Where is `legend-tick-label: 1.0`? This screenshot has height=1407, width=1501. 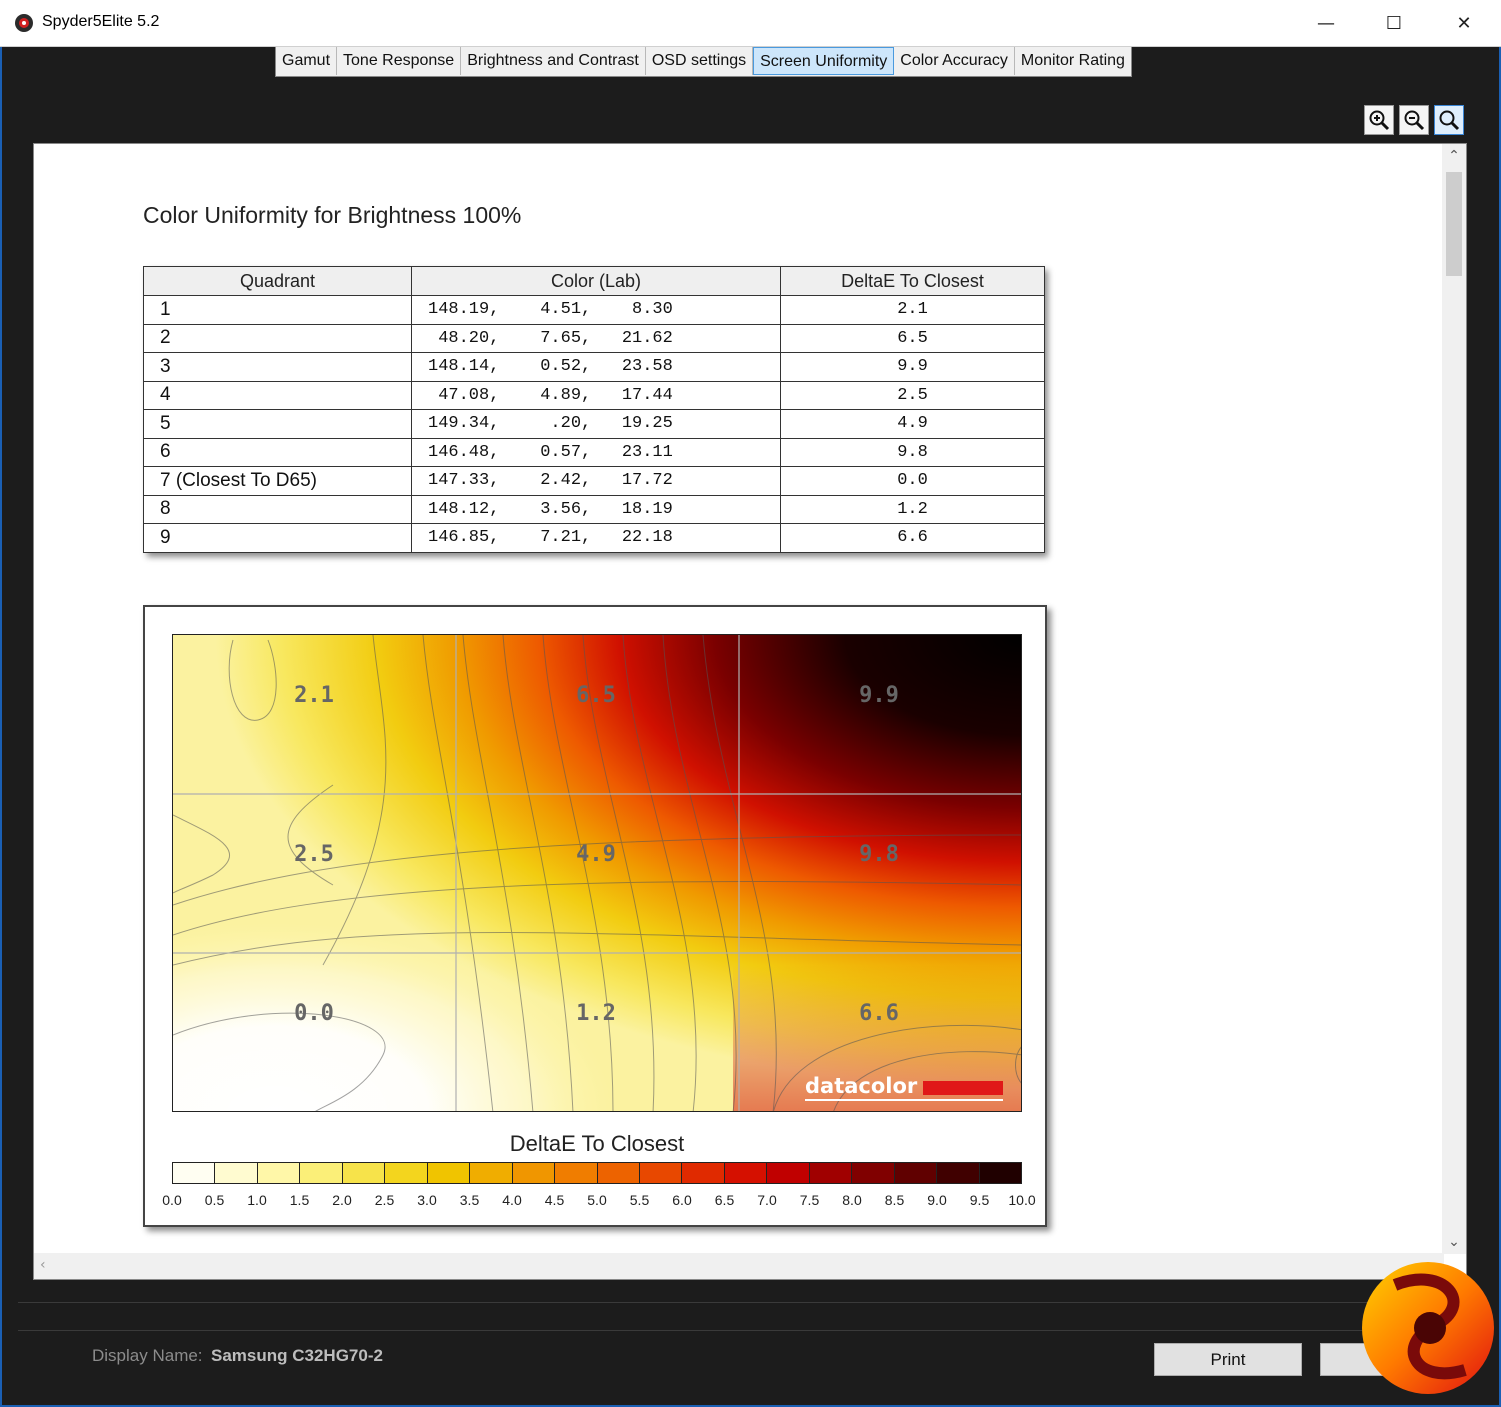 legend-tick-label: 1.0 is located at coordinates (257, 1200).